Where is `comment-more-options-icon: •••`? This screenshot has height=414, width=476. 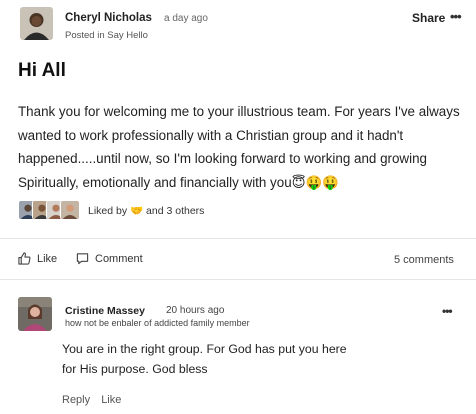
comment-more-options-icon: ••• is located at coordinates (447, 311).